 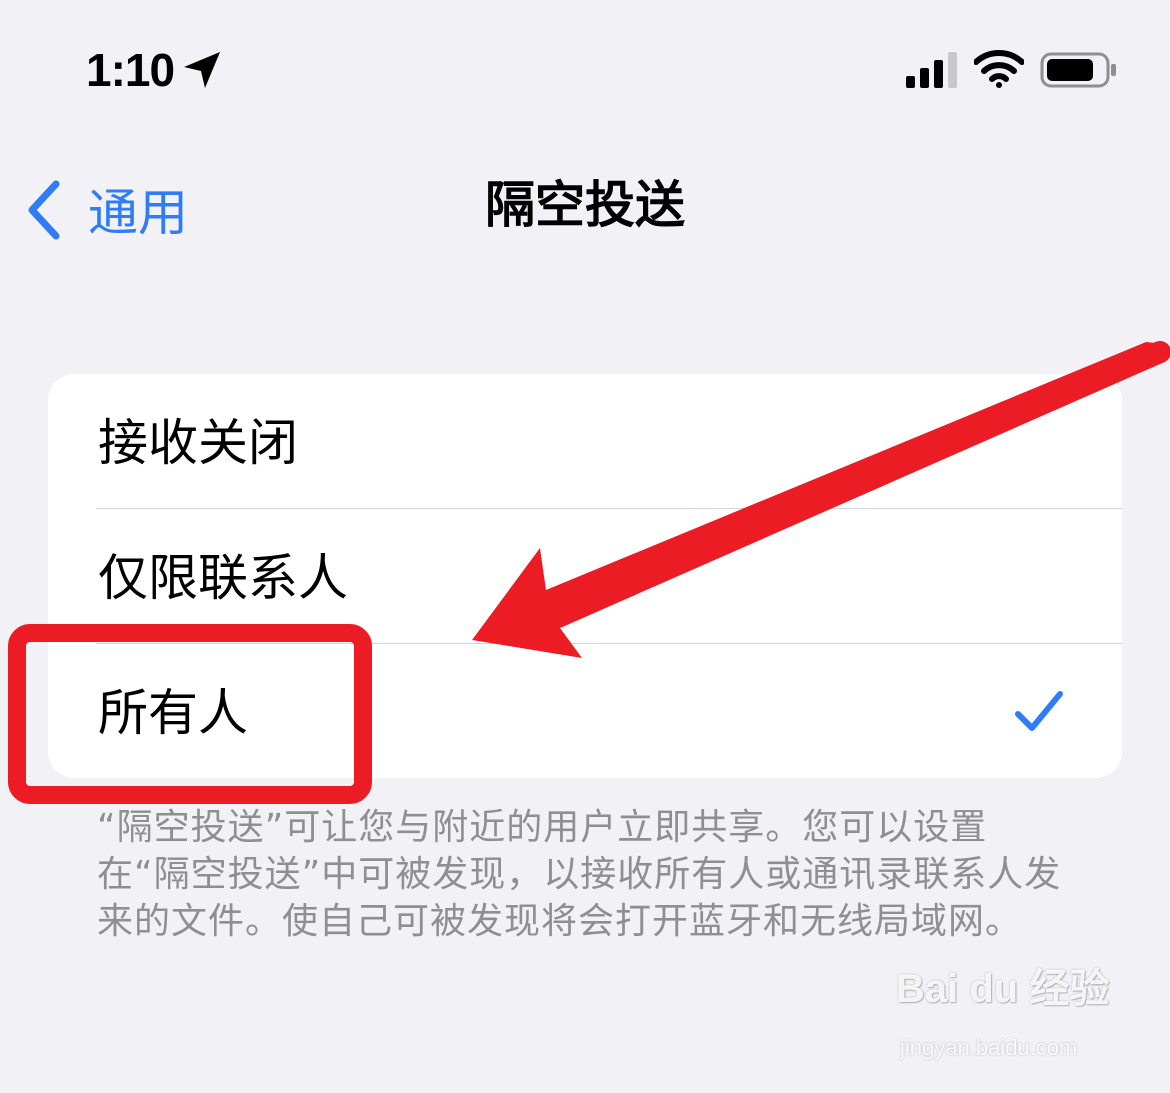 What do you see at coordinates (1003, 989) in the screenshot?
I see `watermark-logo: Bai du 经验` at bounding box center [1003, 989].